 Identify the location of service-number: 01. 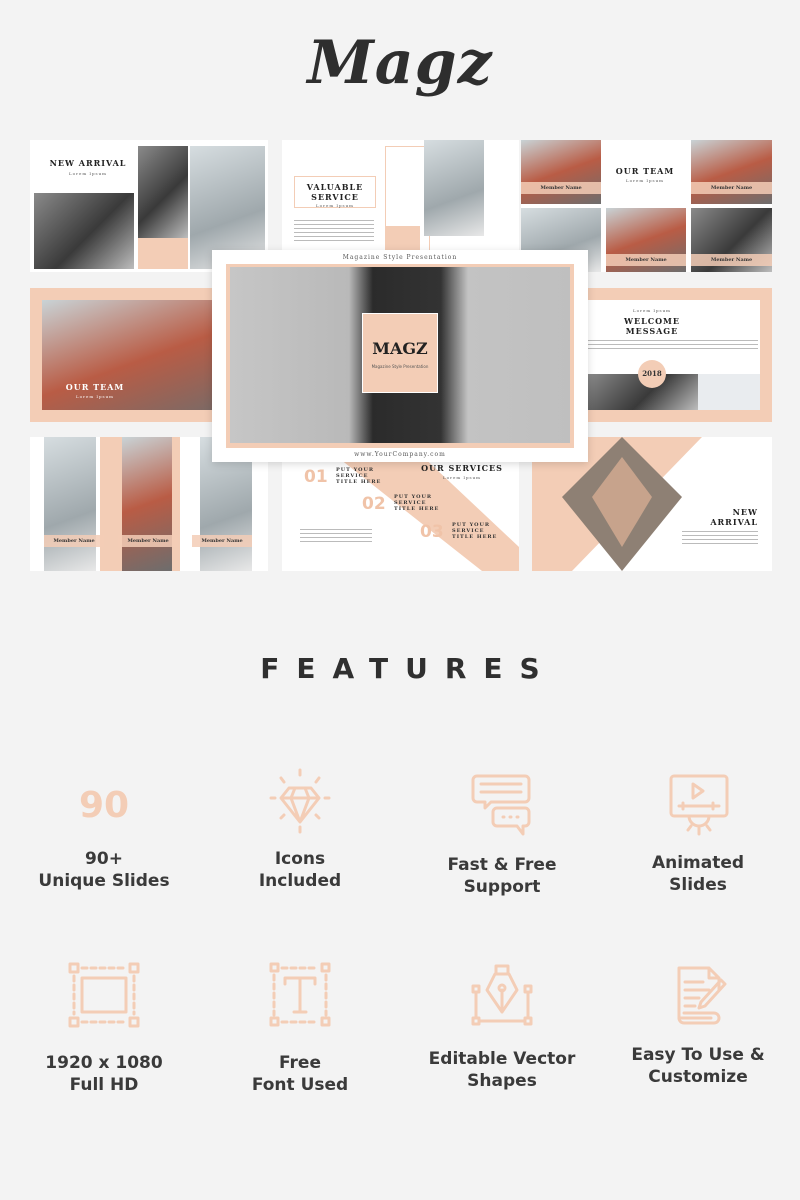
(316, 477).